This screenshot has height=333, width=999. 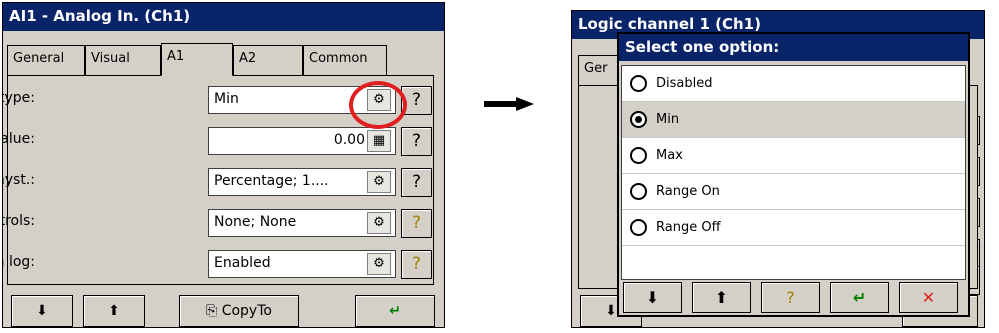 I want to click on tab-visual: Visual, so click(x=123, y=60).